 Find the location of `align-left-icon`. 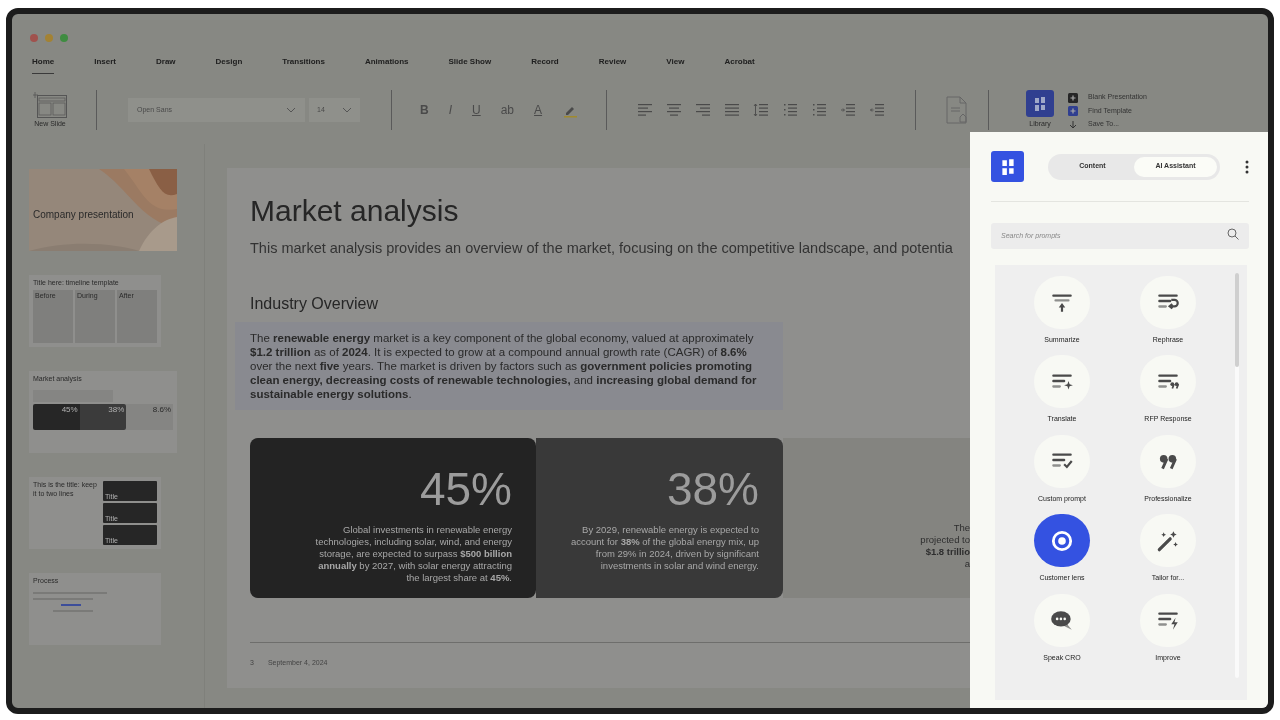

align-left-icon is located at coordinates (645, 110).